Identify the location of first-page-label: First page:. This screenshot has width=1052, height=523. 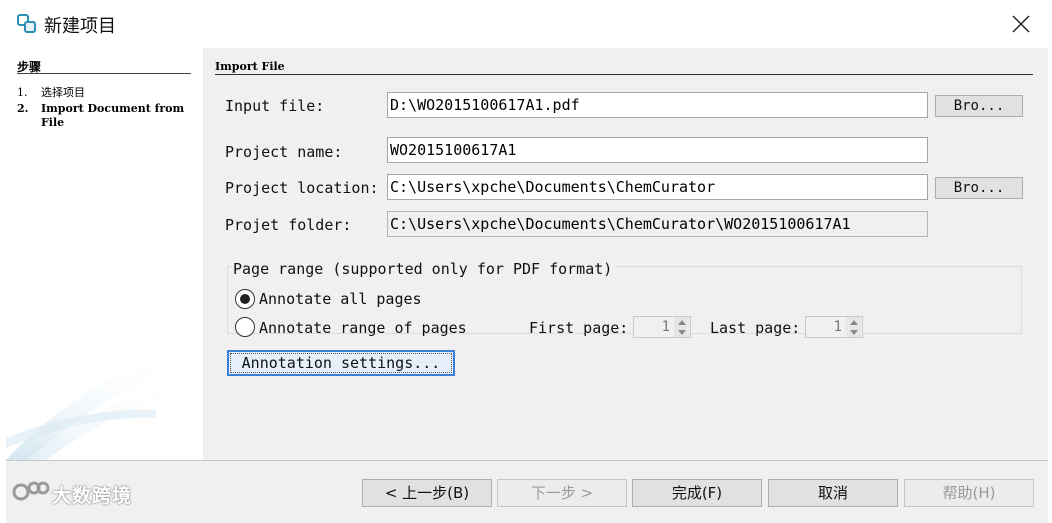
(579, 328).